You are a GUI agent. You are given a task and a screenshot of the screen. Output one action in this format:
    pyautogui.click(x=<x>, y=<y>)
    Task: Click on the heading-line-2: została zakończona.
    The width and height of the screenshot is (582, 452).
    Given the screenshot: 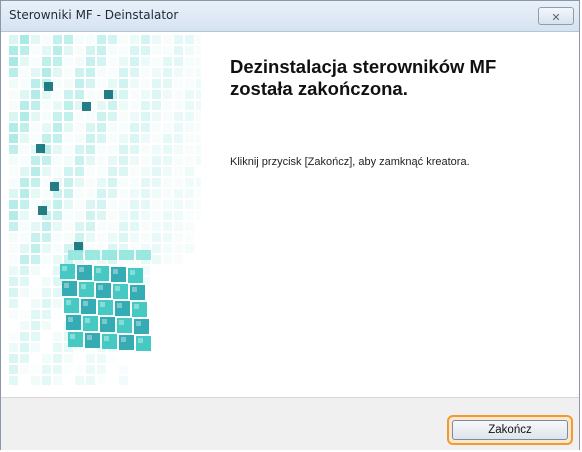 What is the action you would take?
    pyautogui.click(x=319, y=88)
    